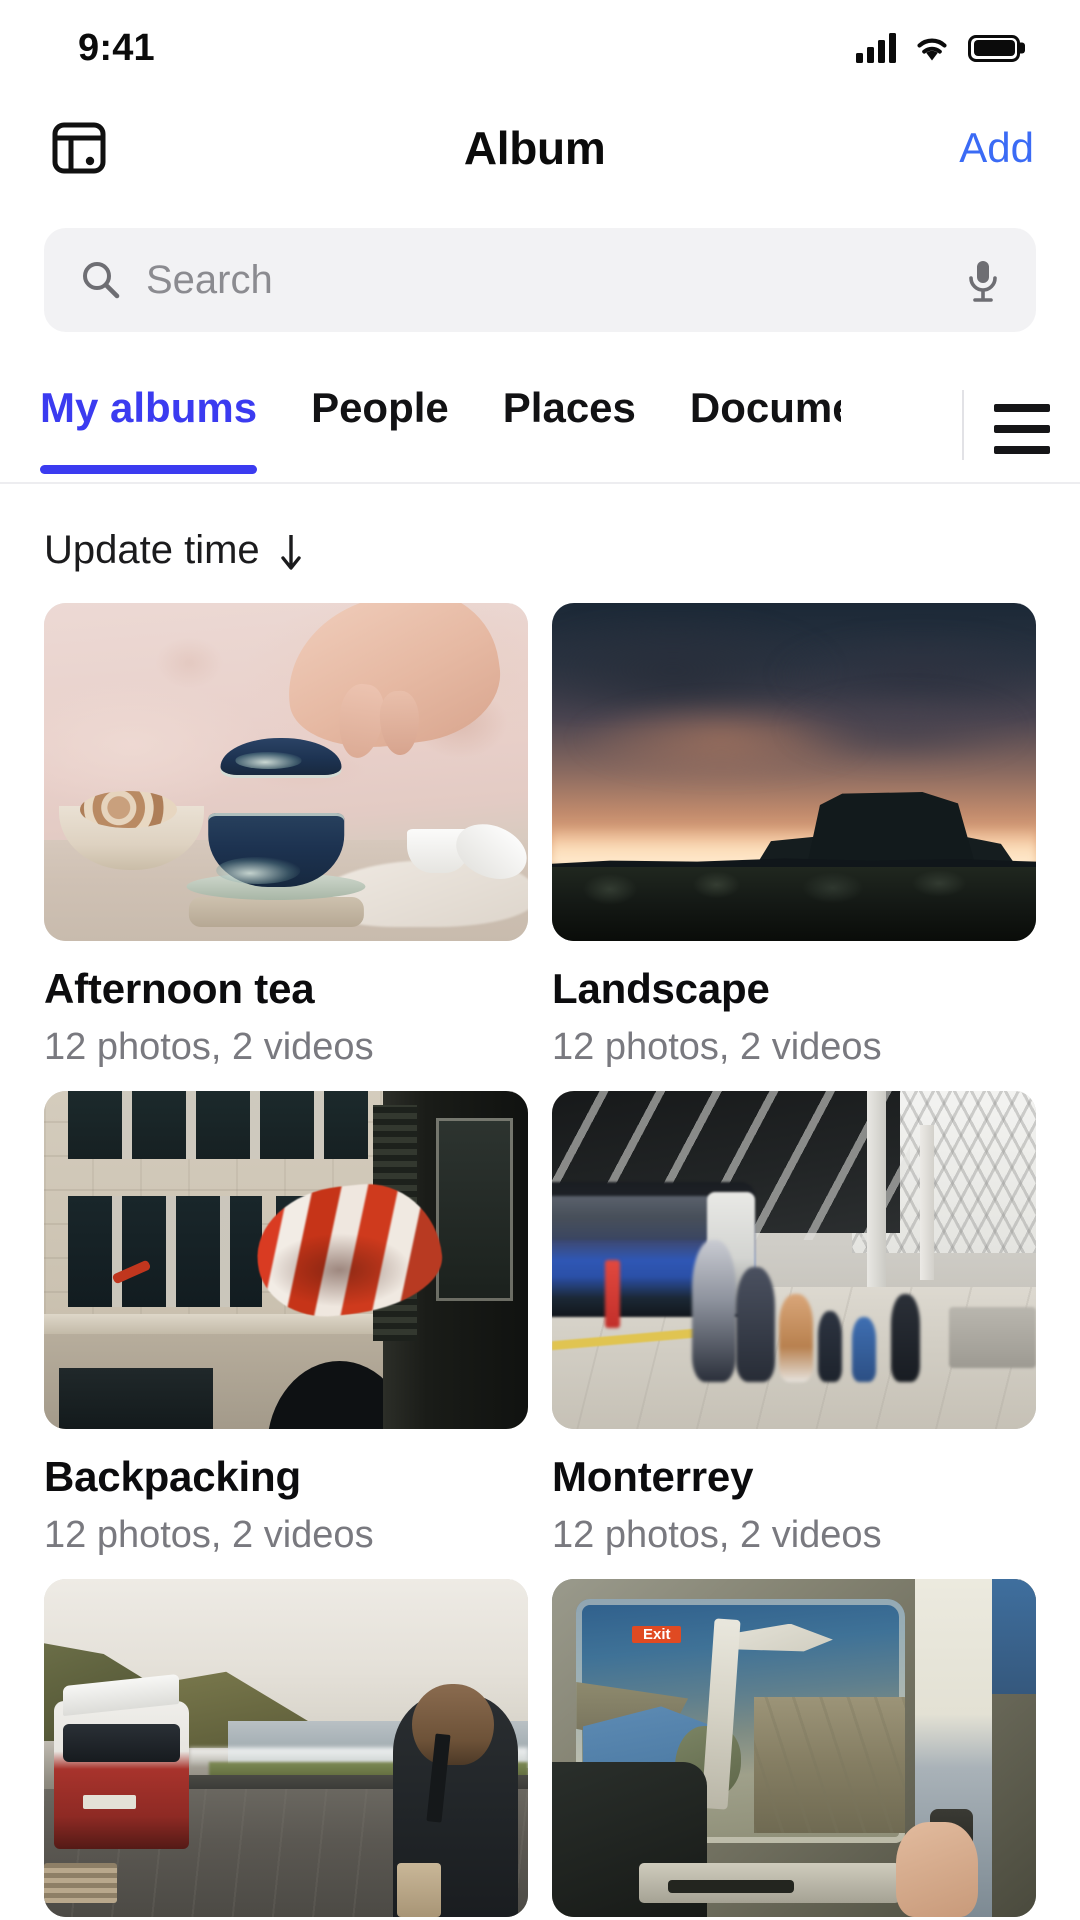  What do you see at coordinates (569, 429) in the screenshot?
I see `tab-places: Places` at bounding box center [569, 429].